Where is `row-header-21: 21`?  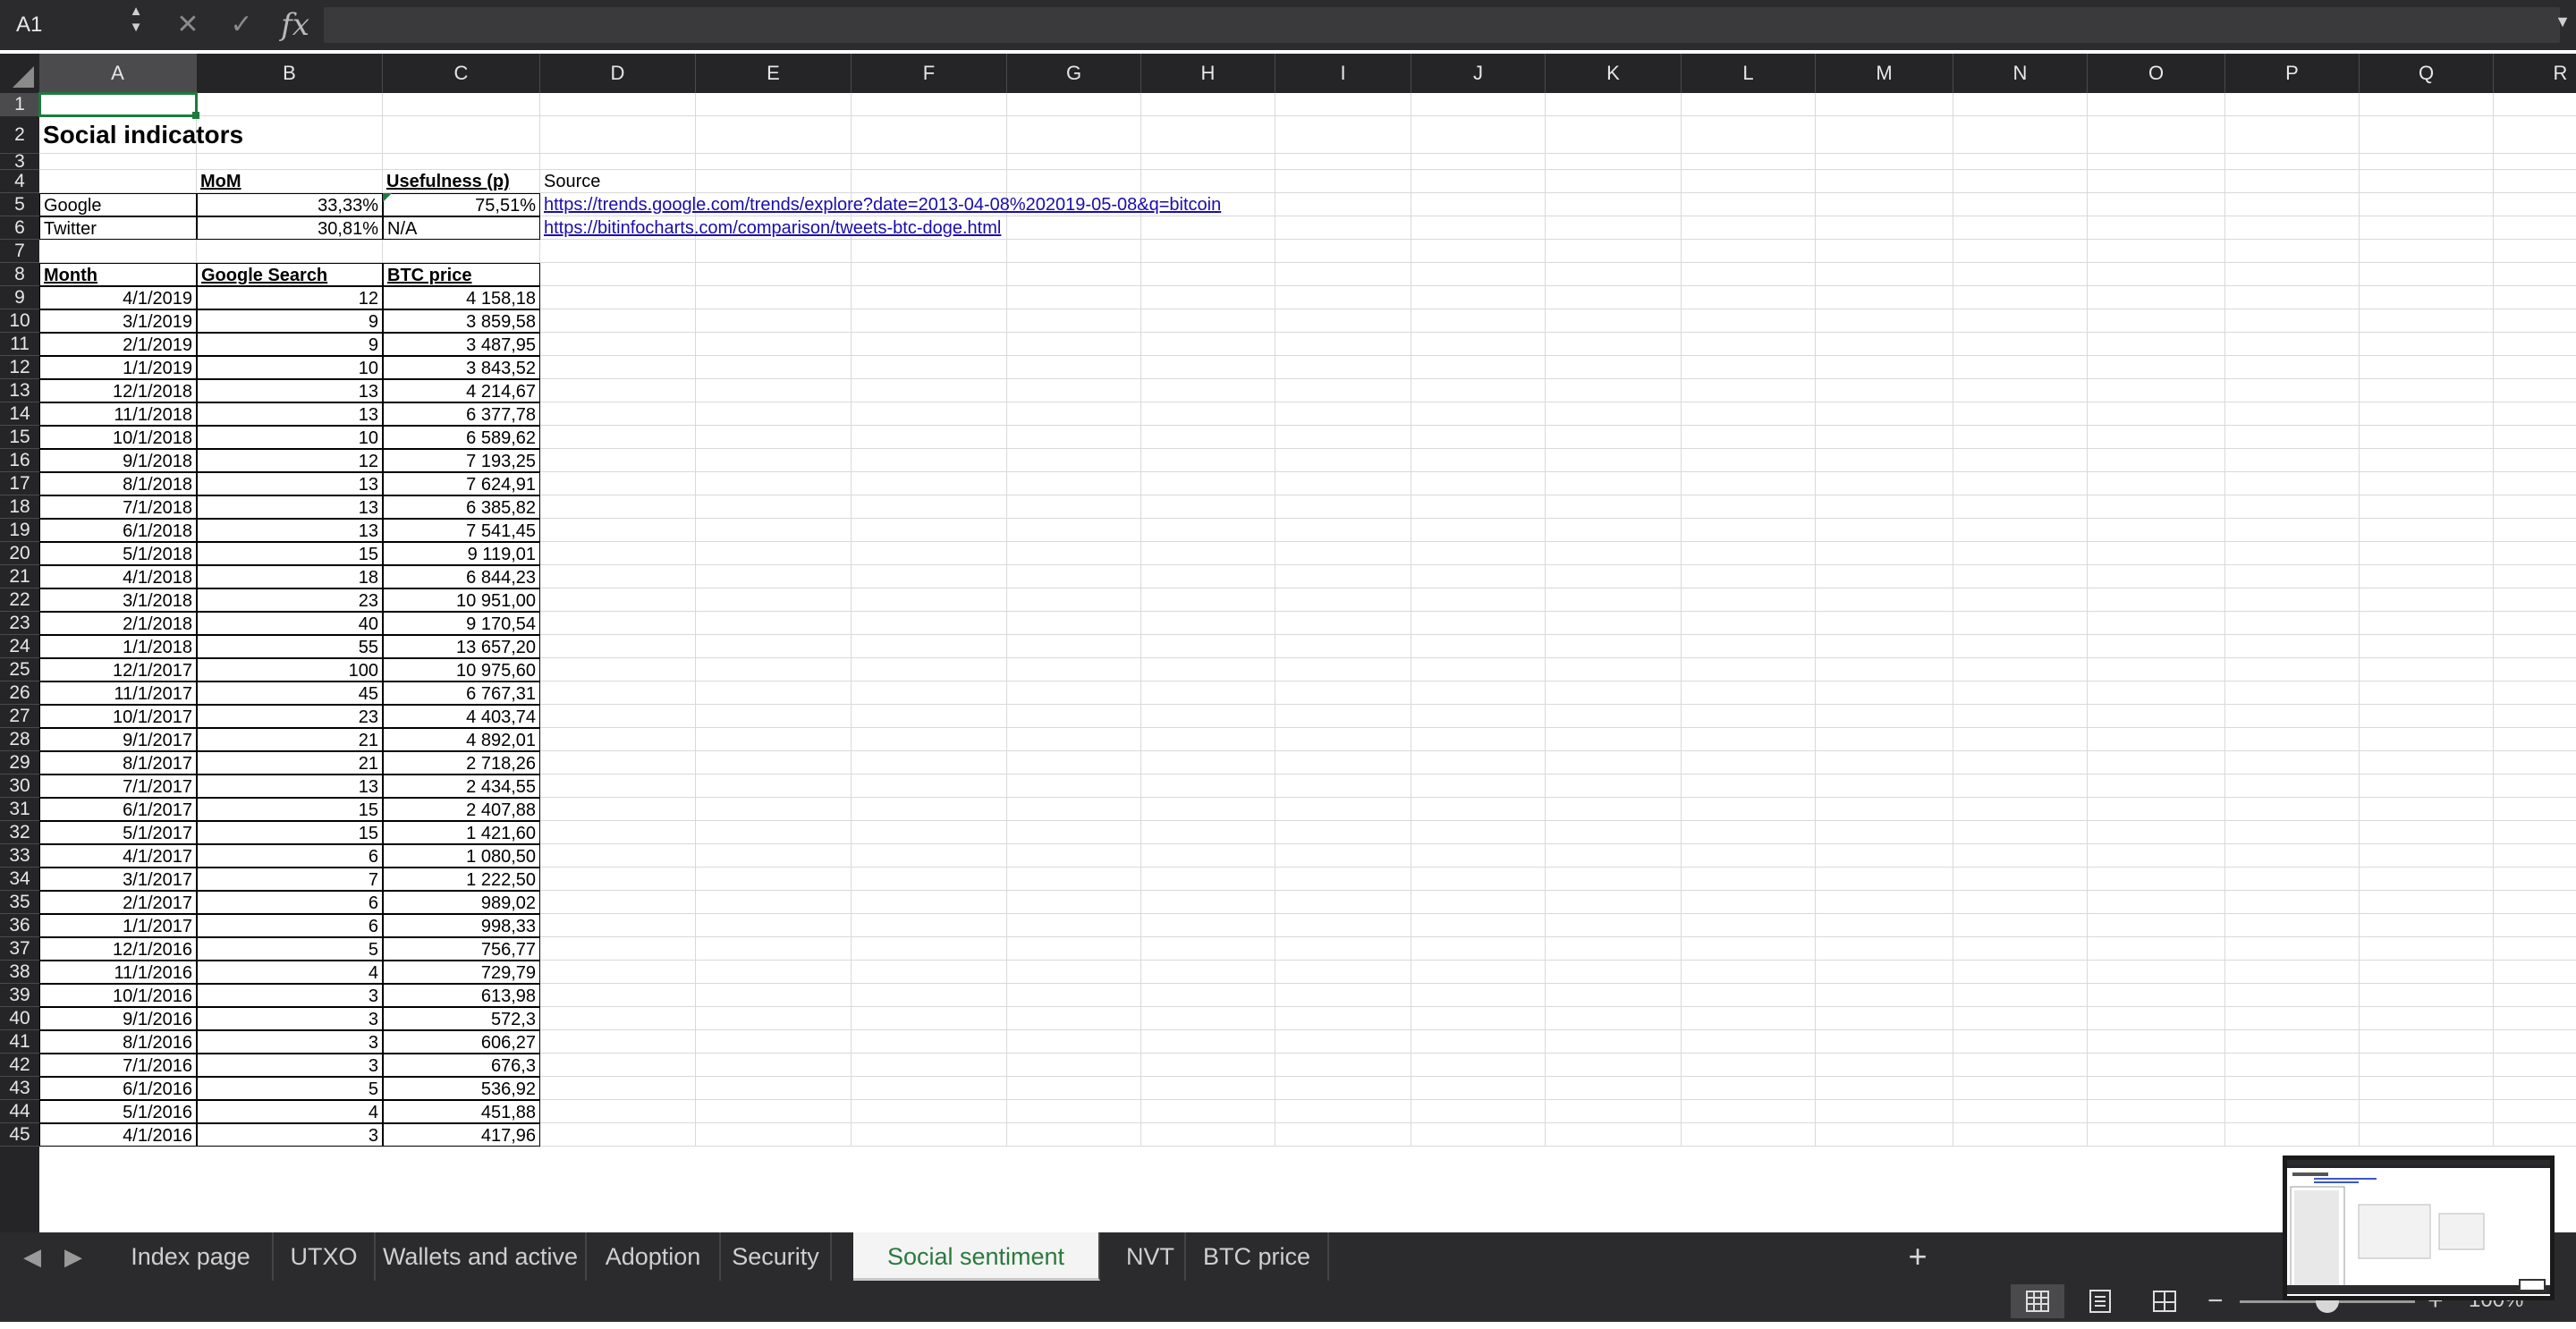 row-header-21: 21 is located at coordinates (19, 576).